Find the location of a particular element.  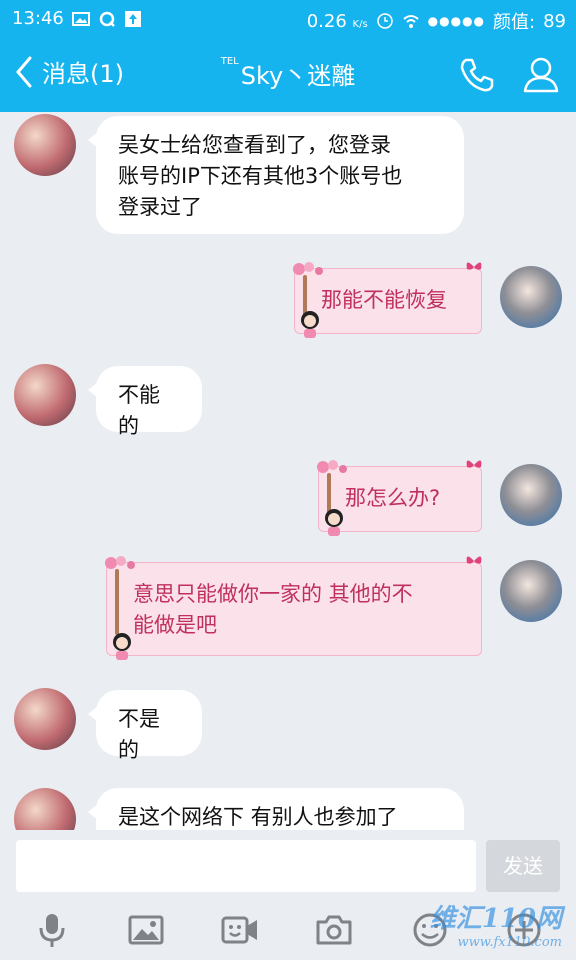

tel-tag: TEL is located at coordinates (229, 61).